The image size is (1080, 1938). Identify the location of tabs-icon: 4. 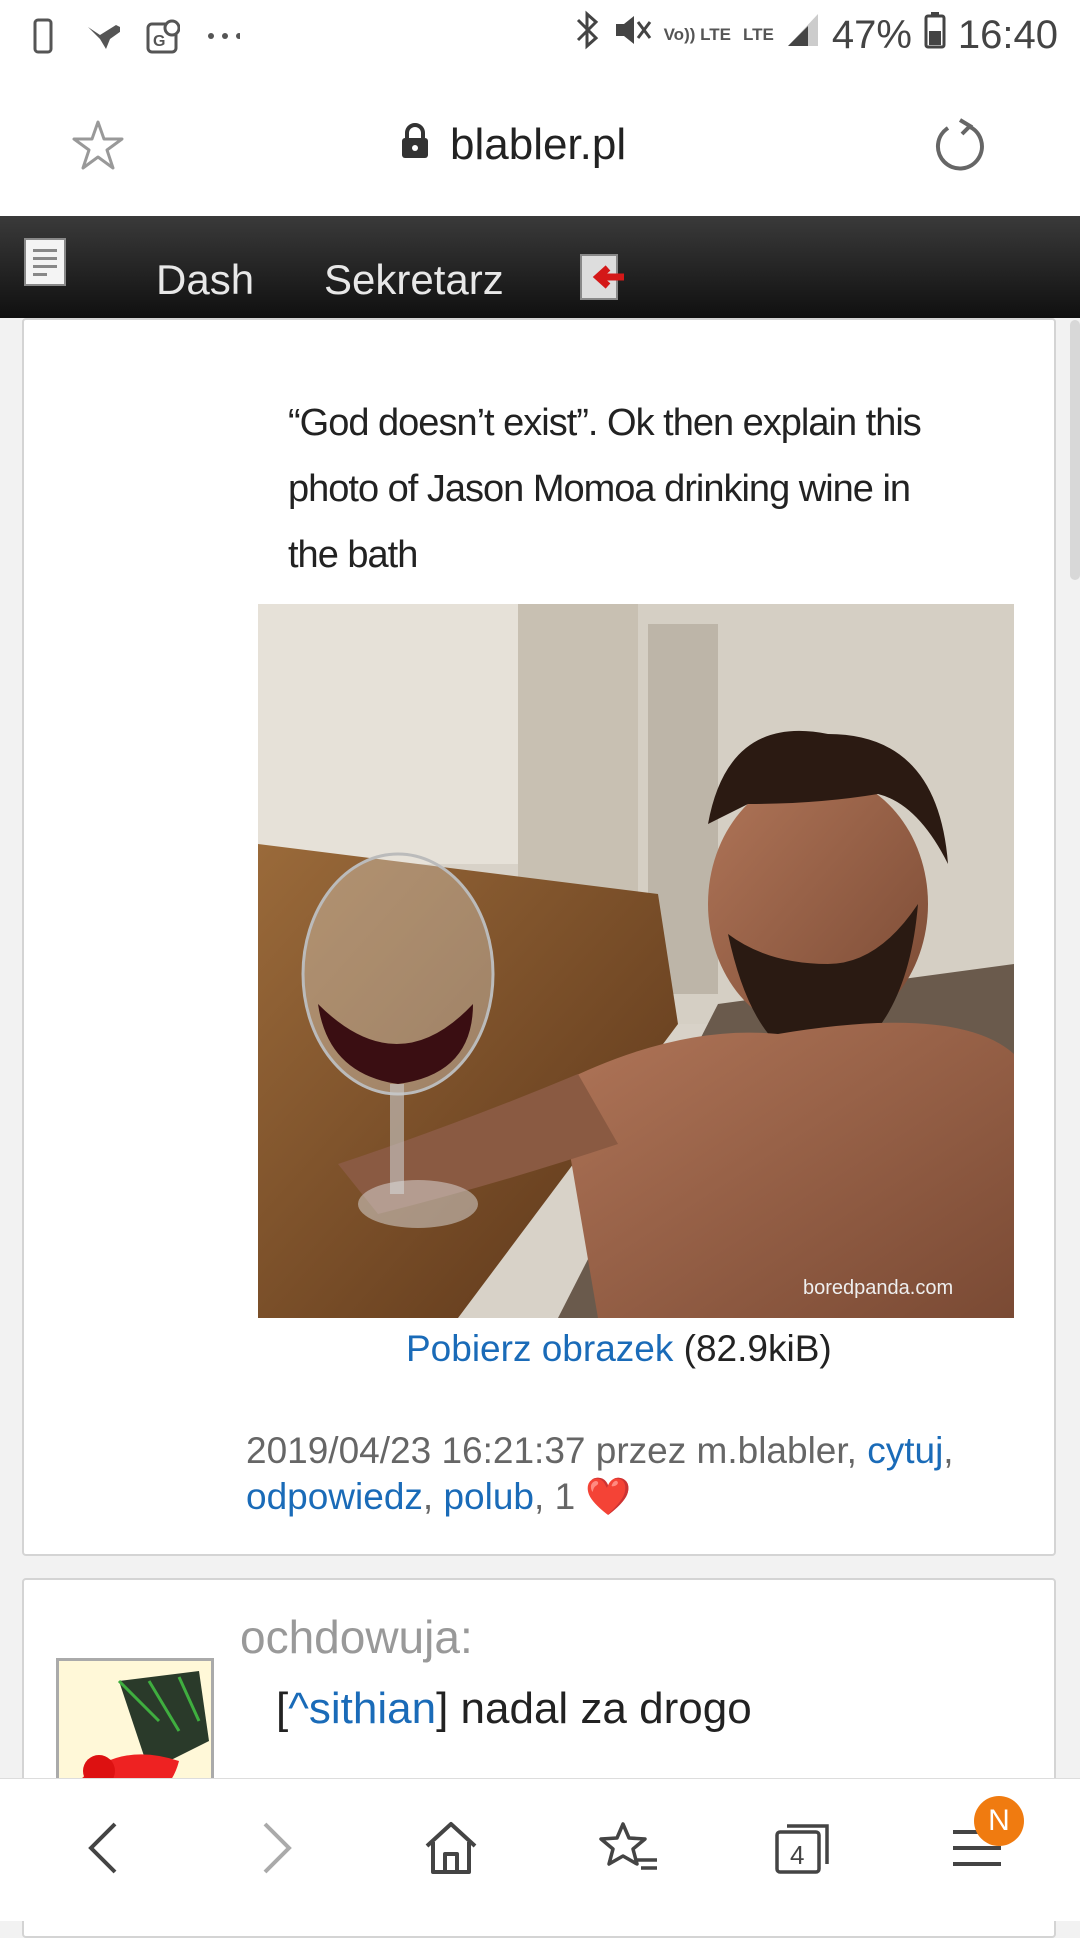
(803, 1848).